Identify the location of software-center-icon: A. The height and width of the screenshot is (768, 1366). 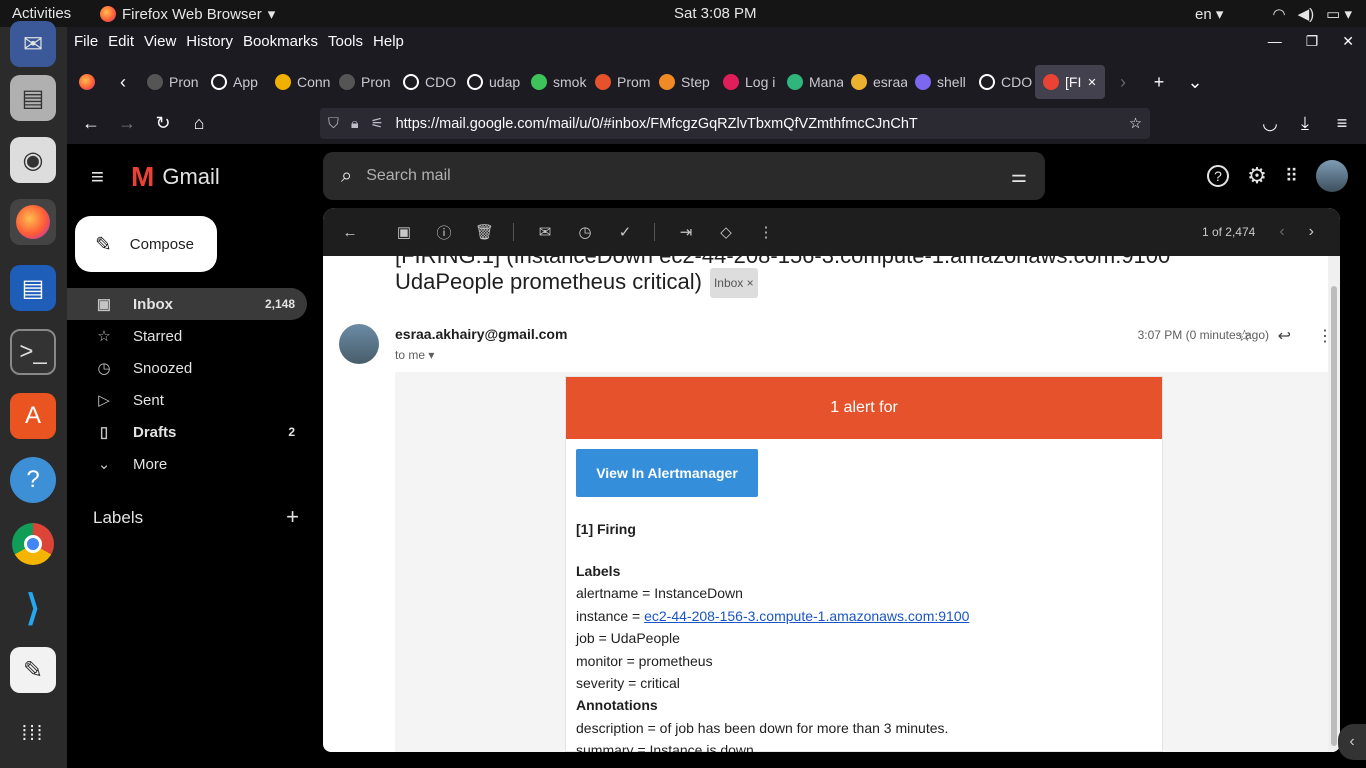
(33, 416).